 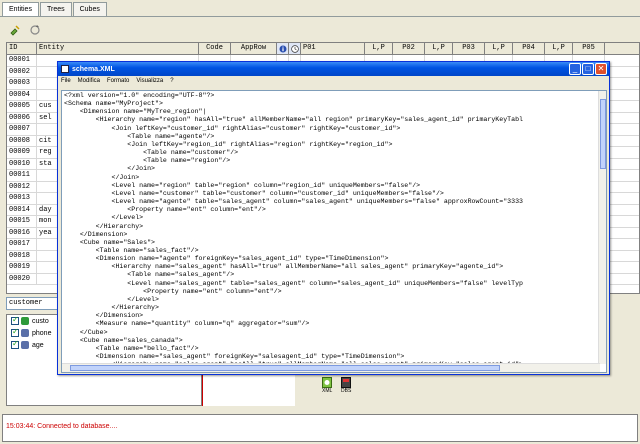 I want to click on cell-id: 00009, so click(x=22, y=152).